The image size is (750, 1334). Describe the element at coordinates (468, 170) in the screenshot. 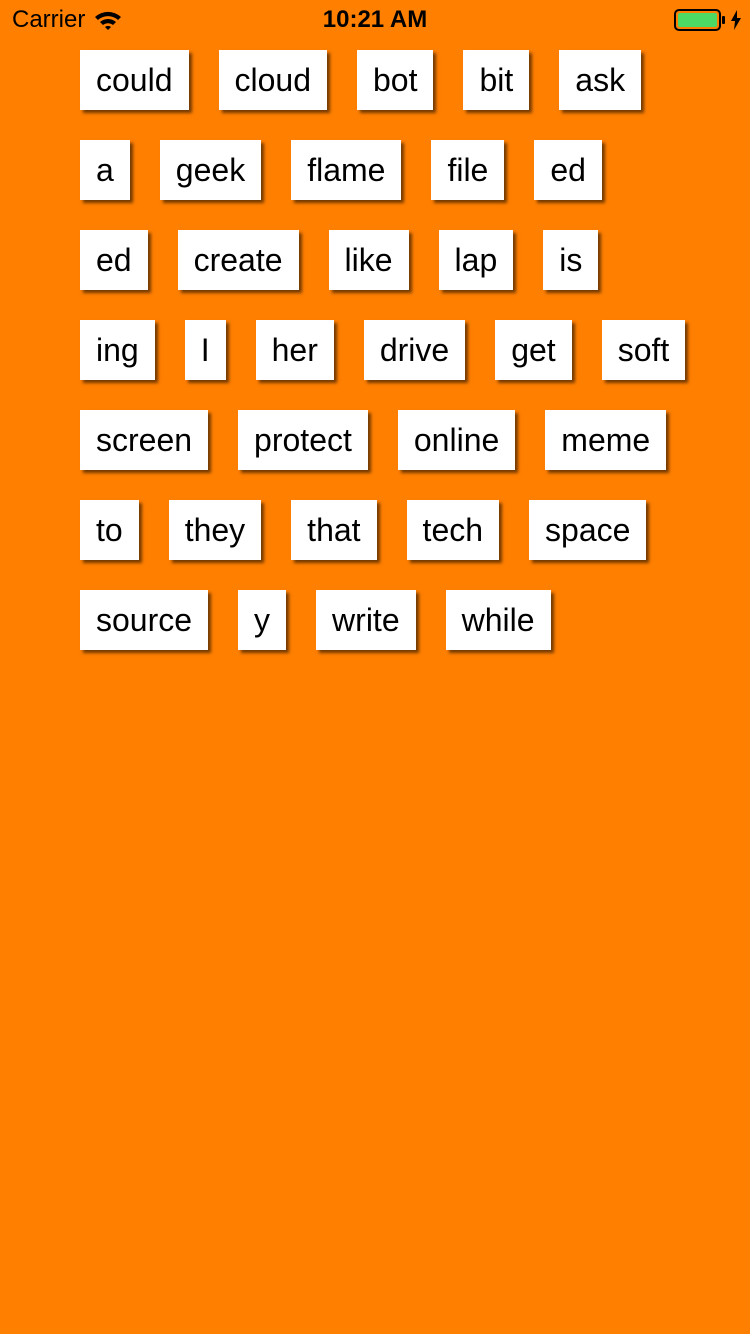

I see `word-tile: file` at that location.